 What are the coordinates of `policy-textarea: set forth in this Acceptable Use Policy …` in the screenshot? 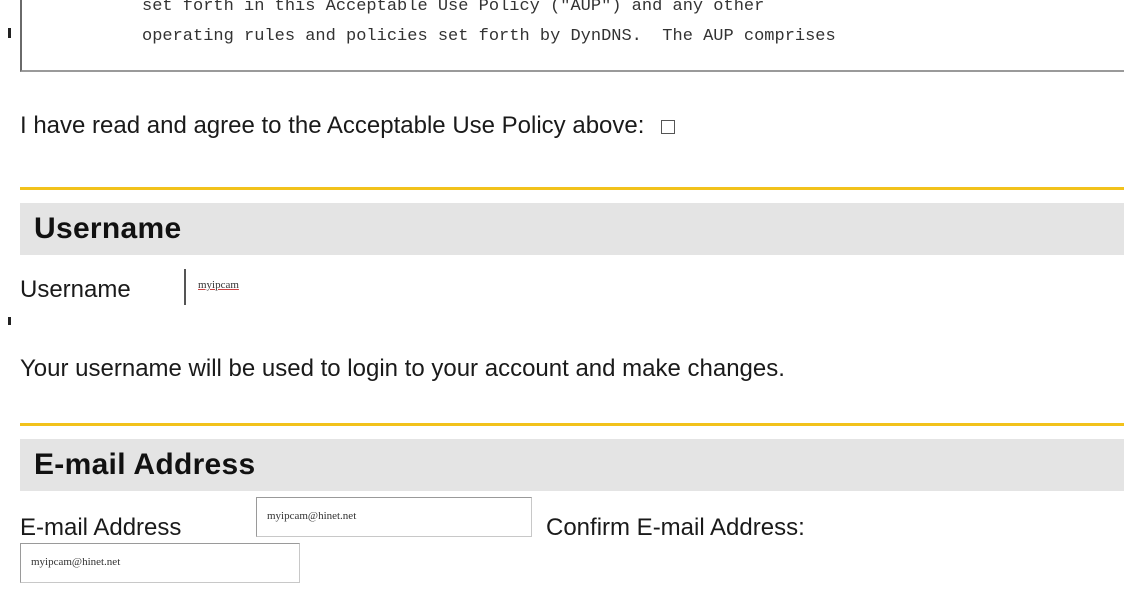 It's located at (572, 36).